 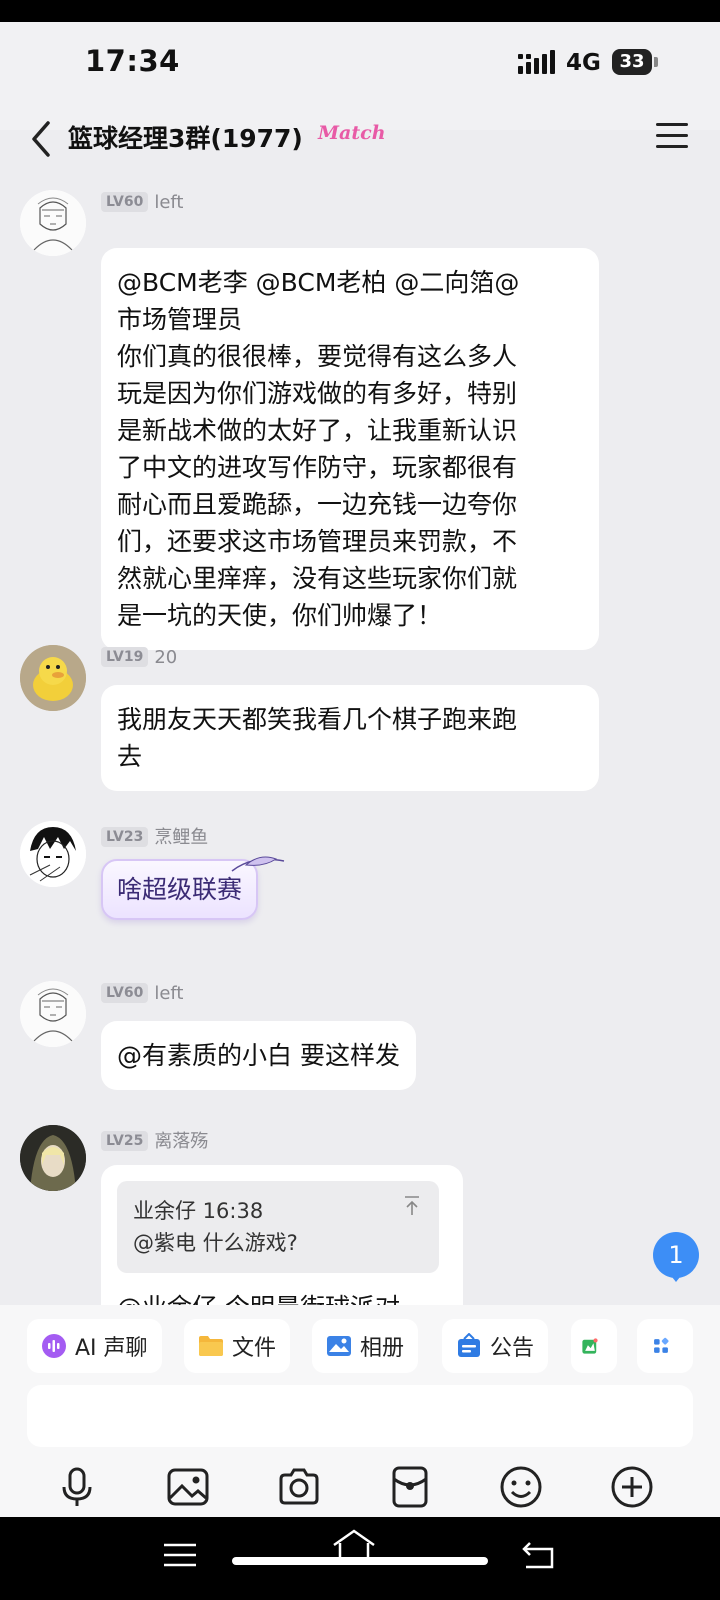 What do you see at coordinates (317, 467) in the screenshot?
I see `message-line: 了中文的进攻写作防守，玩家都很有` at bounding box center [317, 467].